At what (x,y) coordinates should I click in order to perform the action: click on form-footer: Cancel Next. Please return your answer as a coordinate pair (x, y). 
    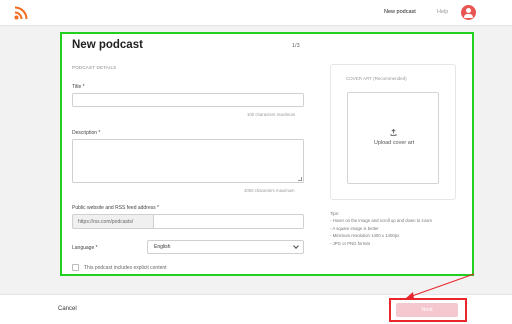
    Looking at the image, I should click on (256, 309).